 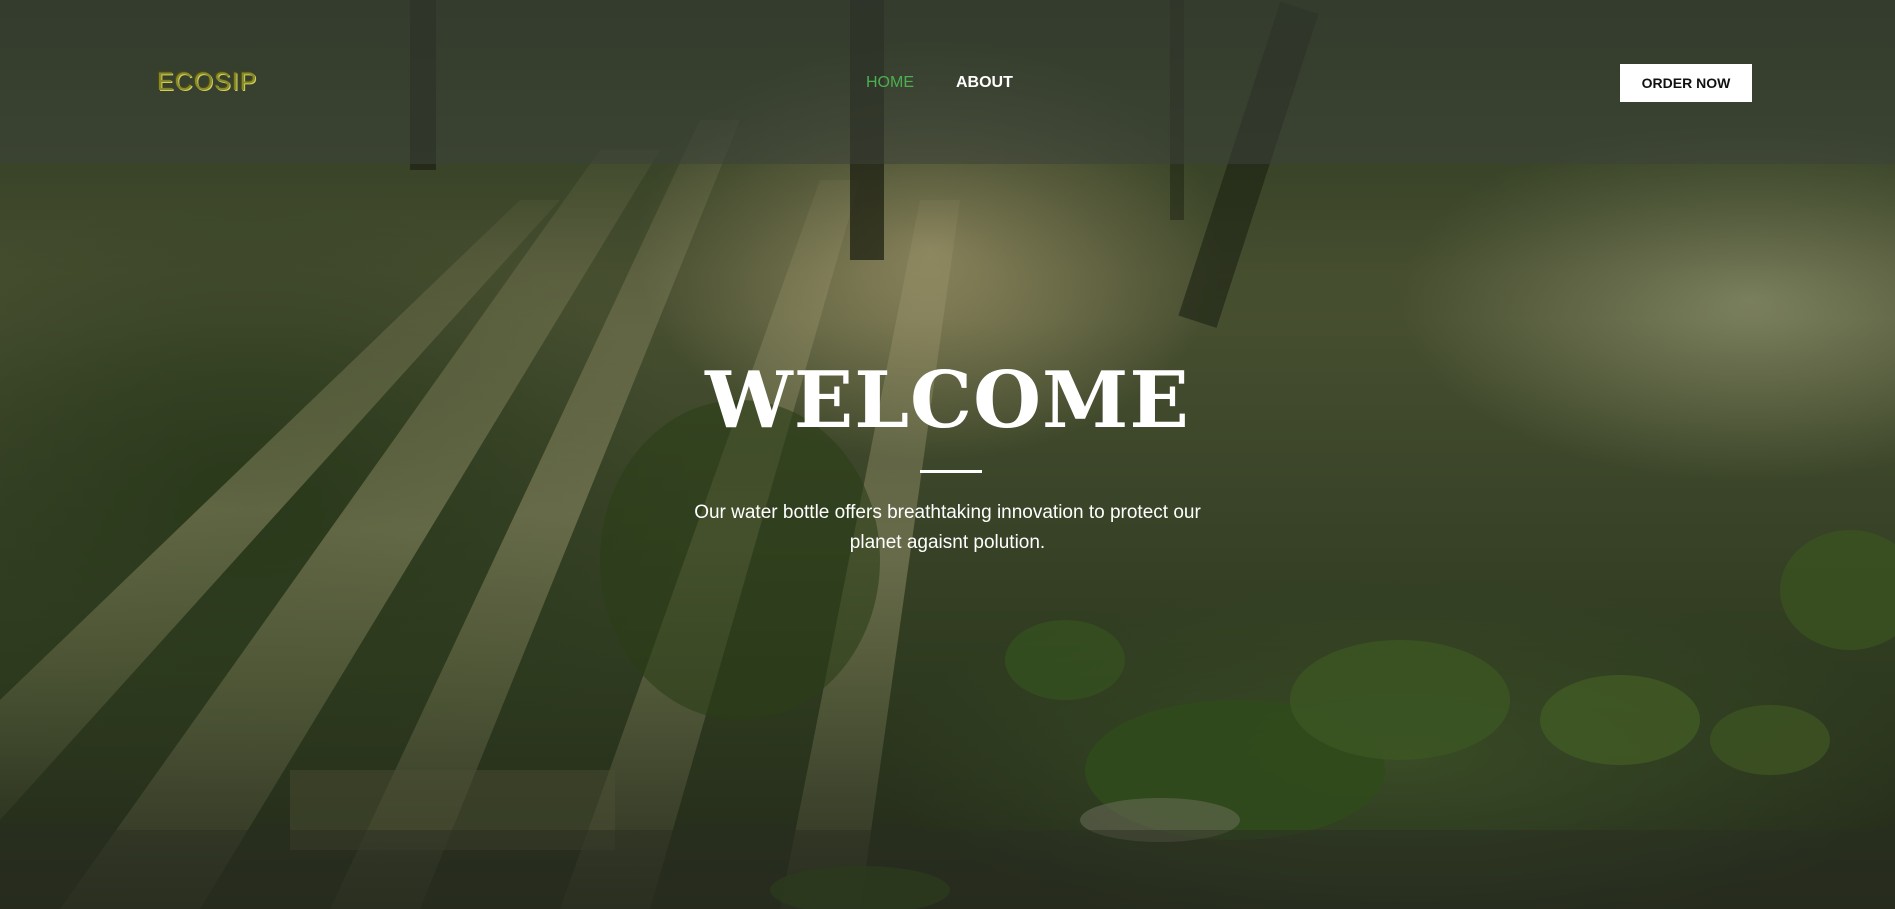 What do you see at coordinates (890, 83) in the screenshot?
I see `nav-item-home: HOME` at bounding box center [890, 83].